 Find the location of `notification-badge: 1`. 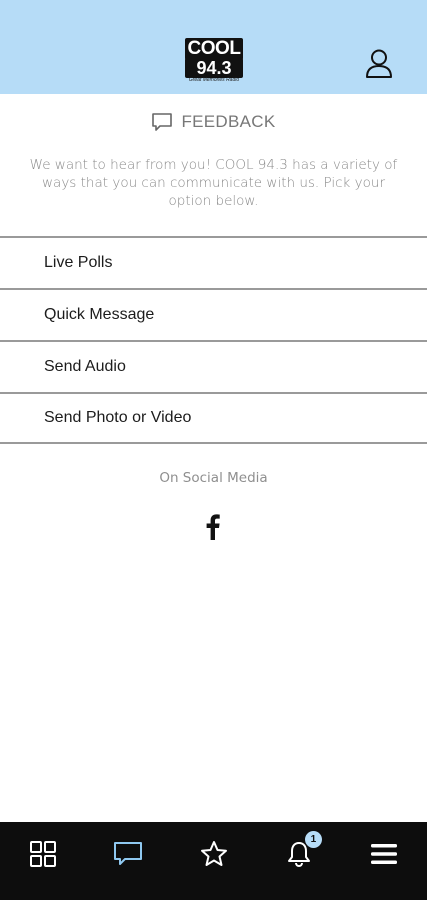

notification-badge: 1 is located at coordinates (313, 839).